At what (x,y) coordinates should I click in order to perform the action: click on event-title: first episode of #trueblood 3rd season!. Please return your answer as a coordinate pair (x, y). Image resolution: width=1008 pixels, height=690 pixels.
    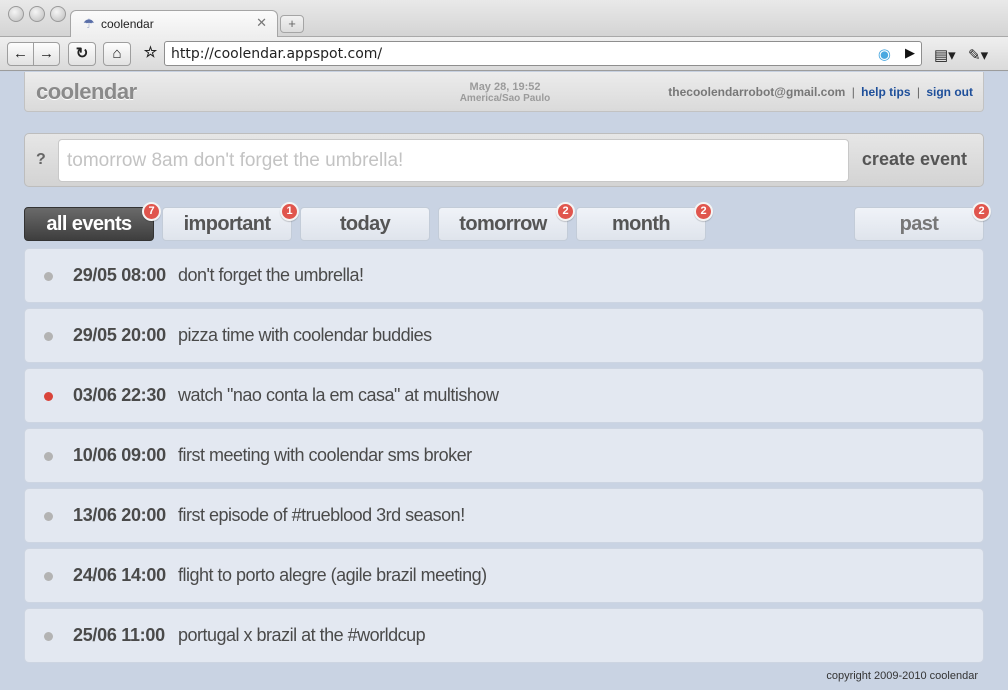
    Looking at the image, I should click on (321, 515).